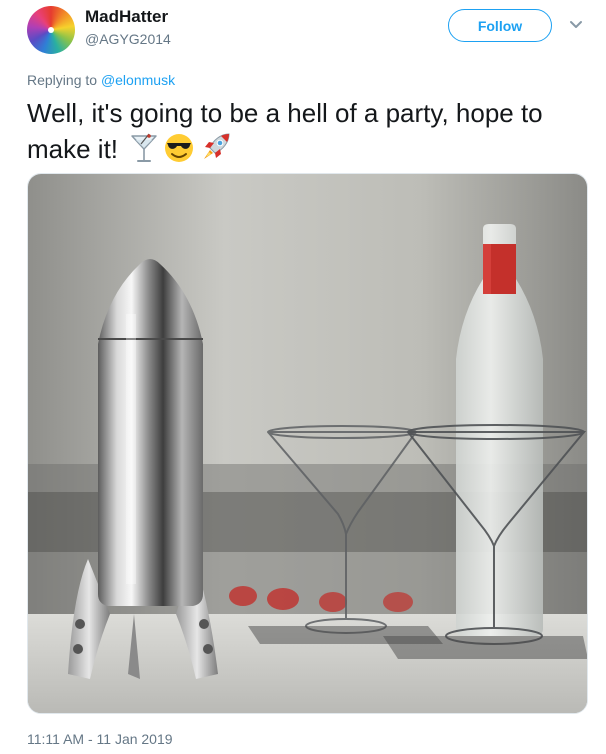  What do you see at coordinates (126, 17) in the screenshot?
I see `author-display-name: MadHatter` at bounding box center [126, 17].